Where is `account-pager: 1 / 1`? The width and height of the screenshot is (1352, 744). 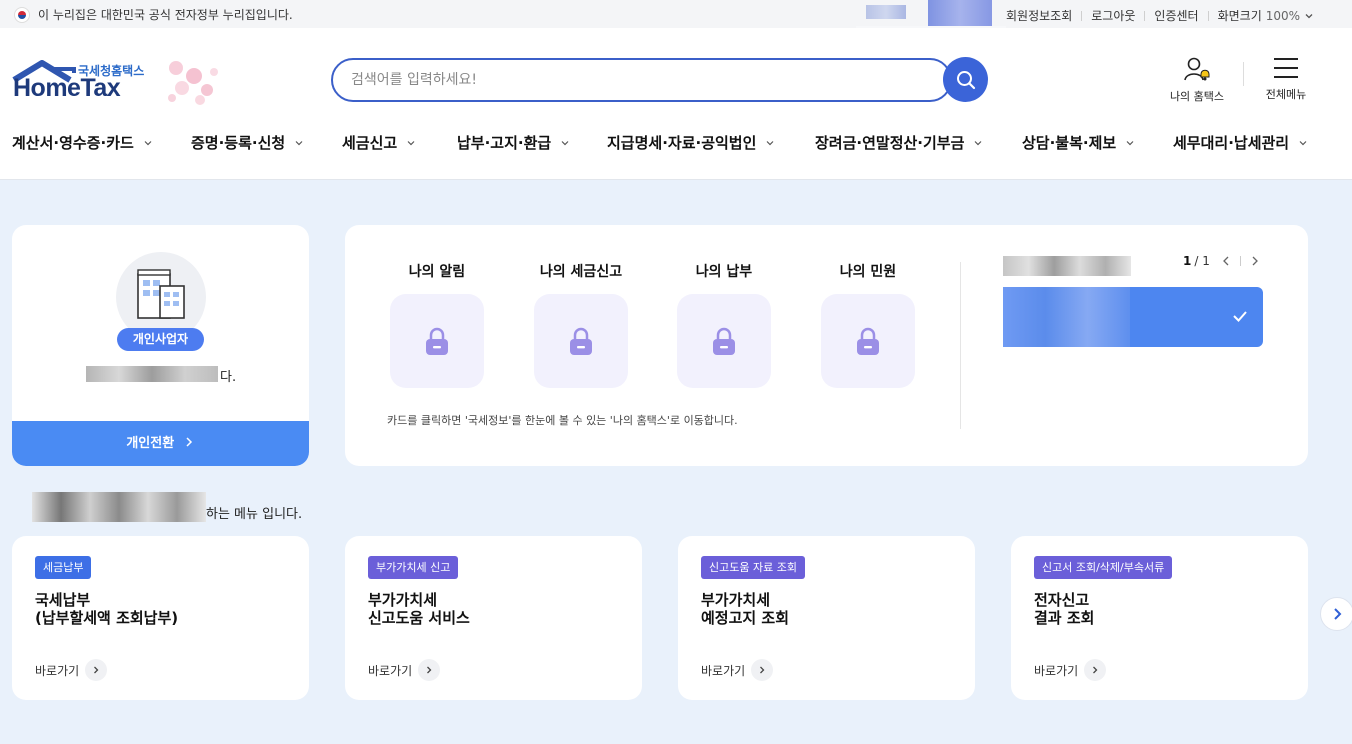
account-pager: 1 / 1 is located at coordinates (1222, 261).